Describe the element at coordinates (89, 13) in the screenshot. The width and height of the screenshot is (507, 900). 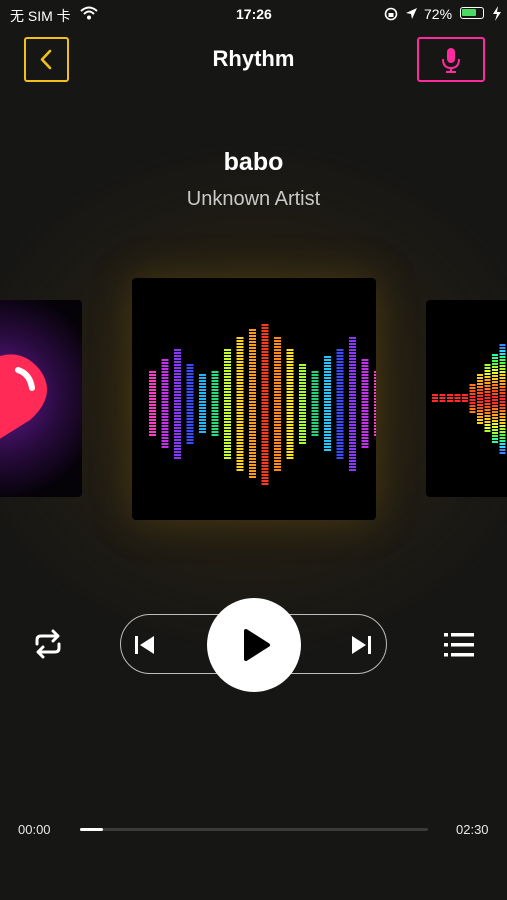
I see `wifi-icon` at that location.